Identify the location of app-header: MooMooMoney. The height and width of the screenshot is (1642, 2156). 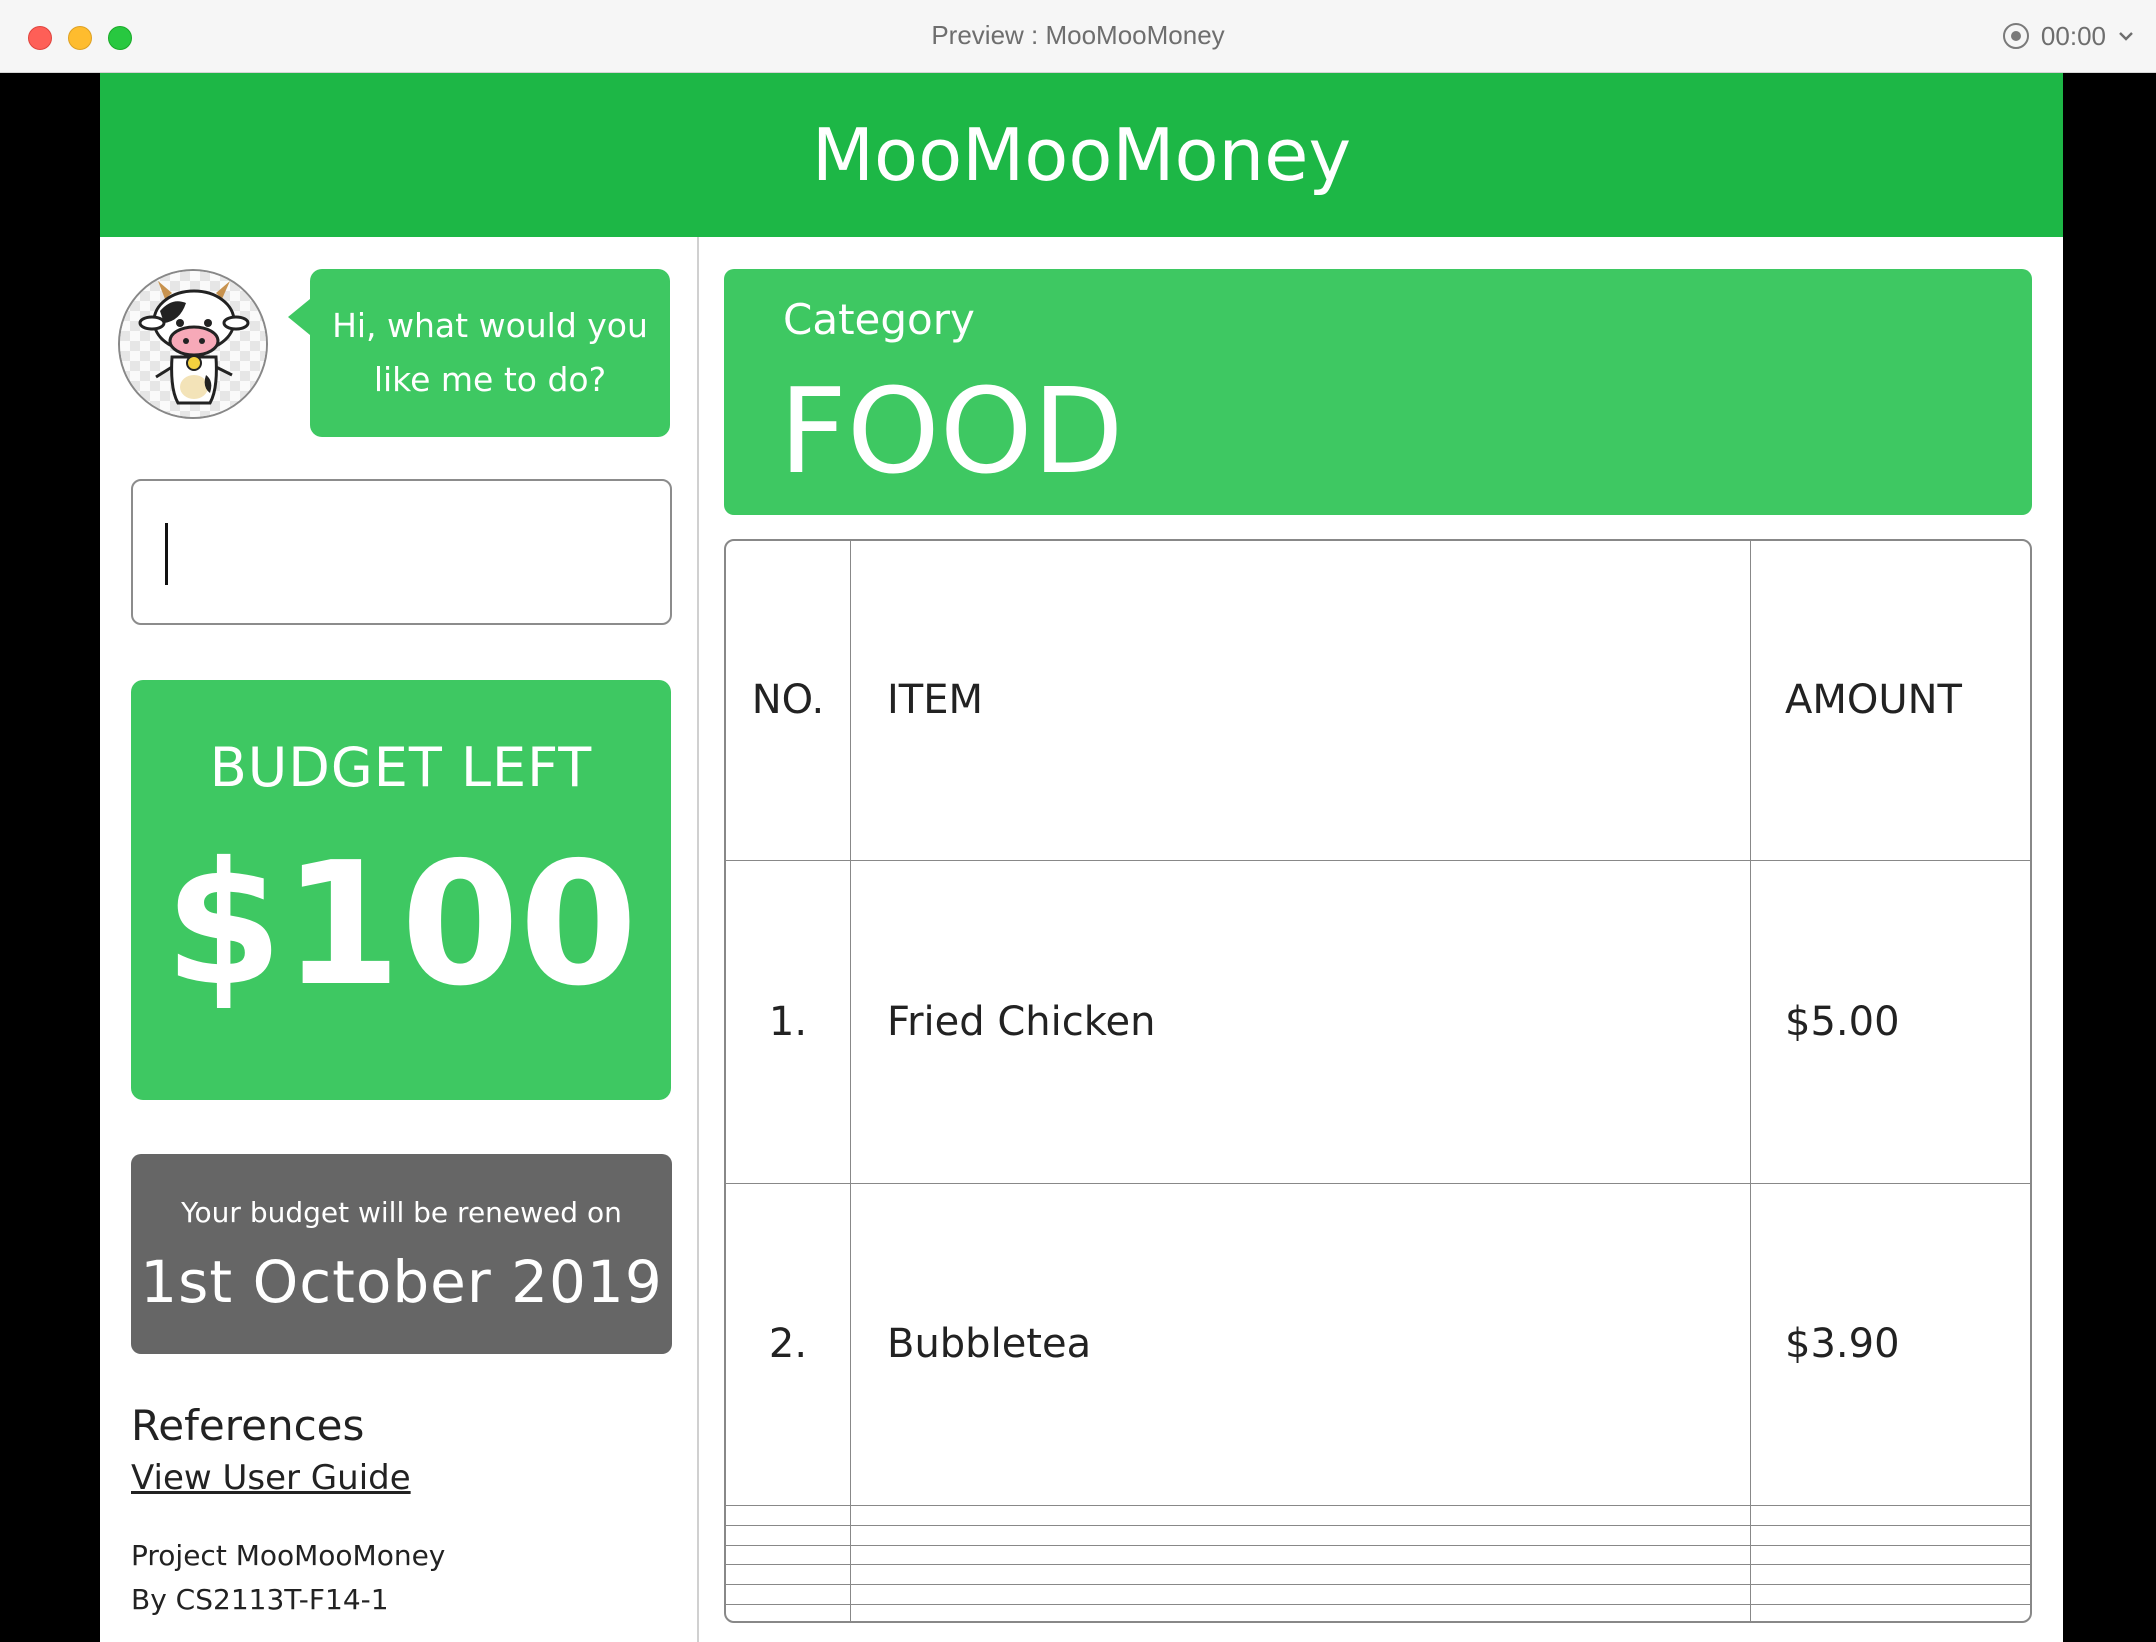
(1081, 155).